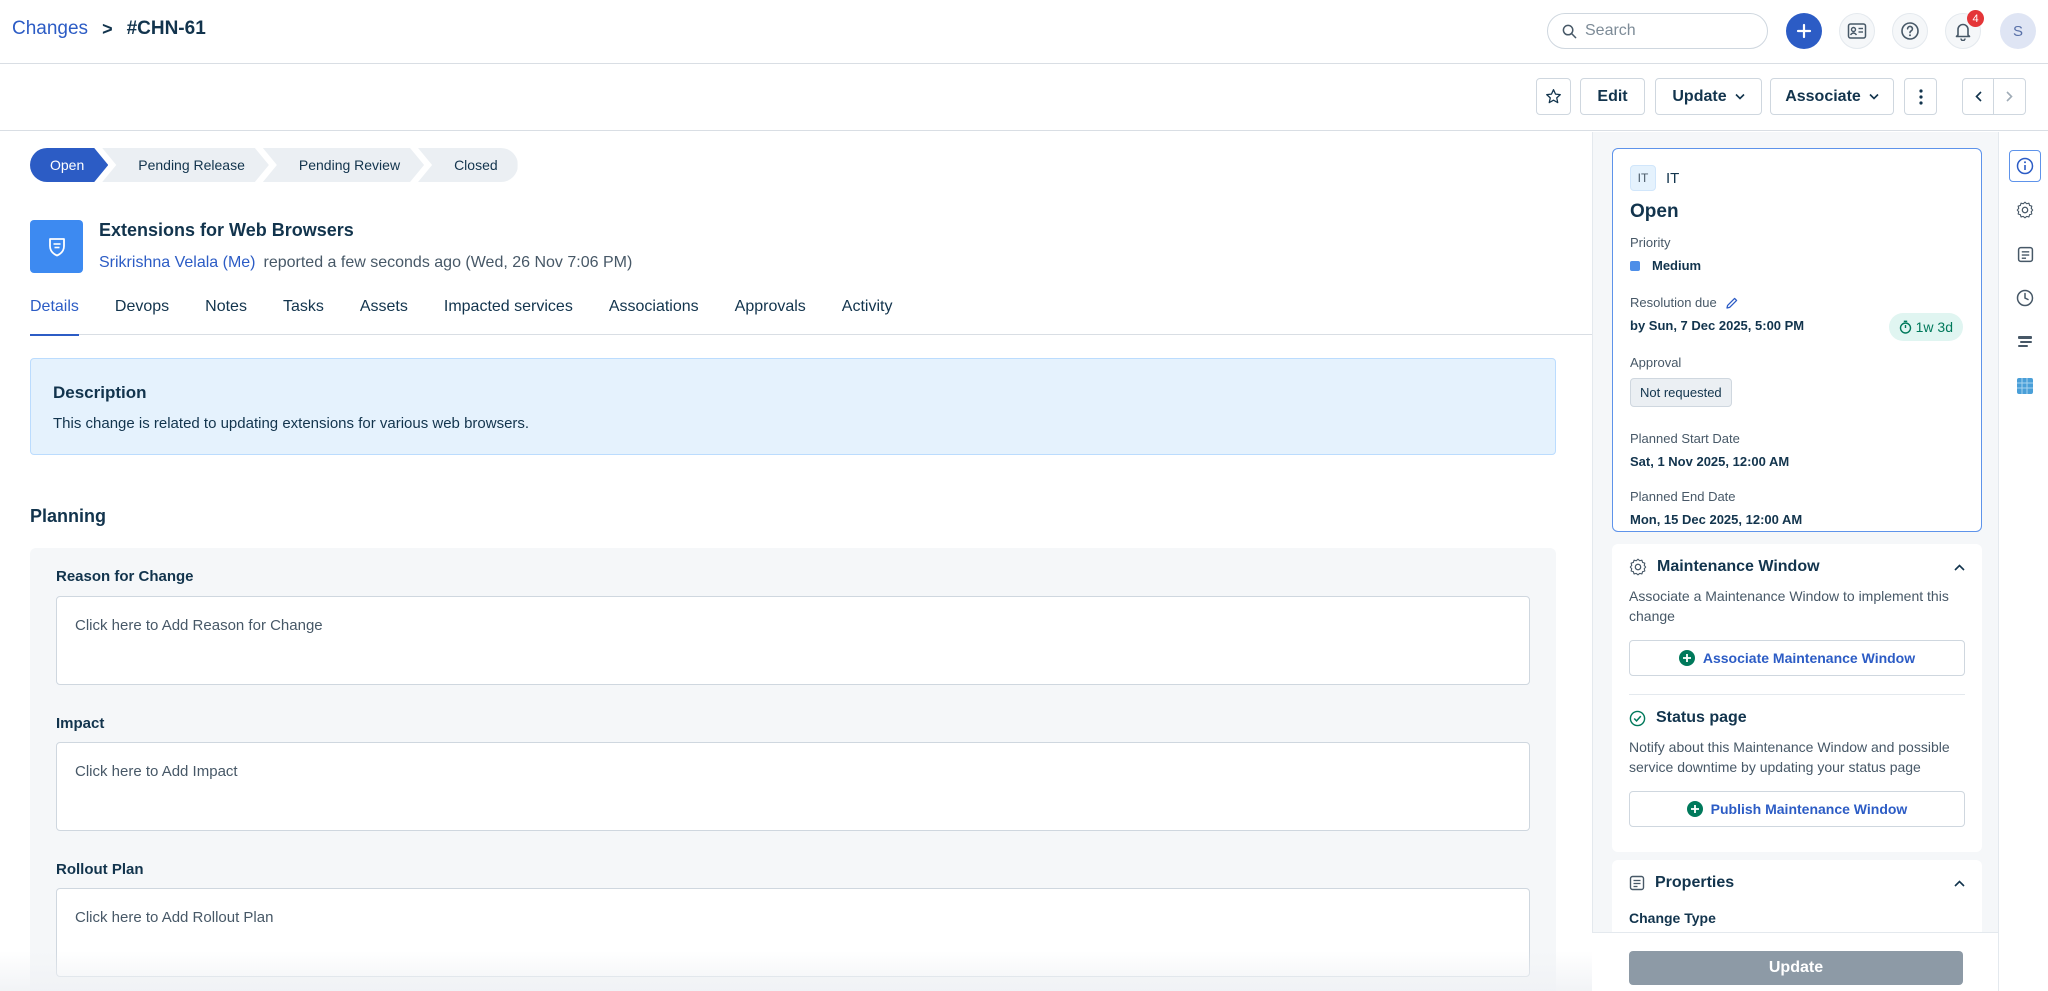  What do you see at coordinates (1797, 265) in the screenshot?
I see `priority-value: Medium` at bounding box center [1797, 265].